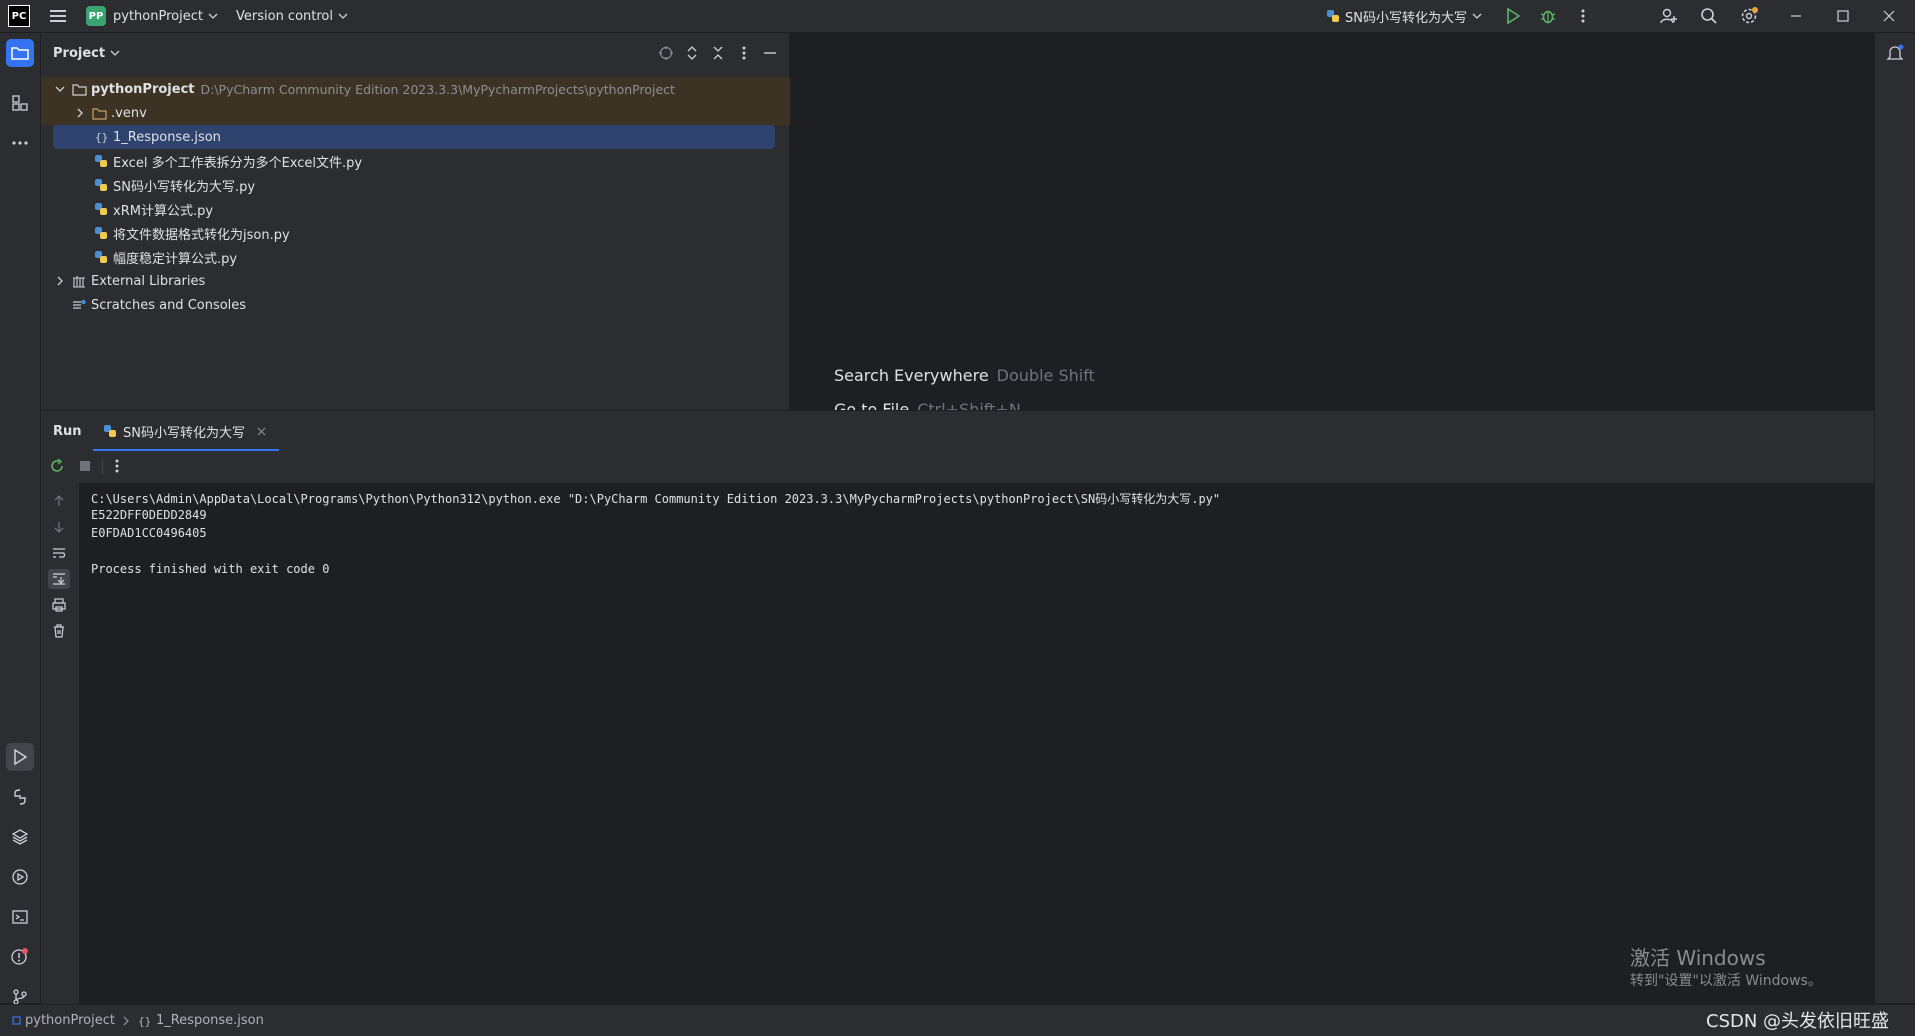 The image size is (1915, 1036). I want to click on settings-gear-icon, so click(1749, 16).